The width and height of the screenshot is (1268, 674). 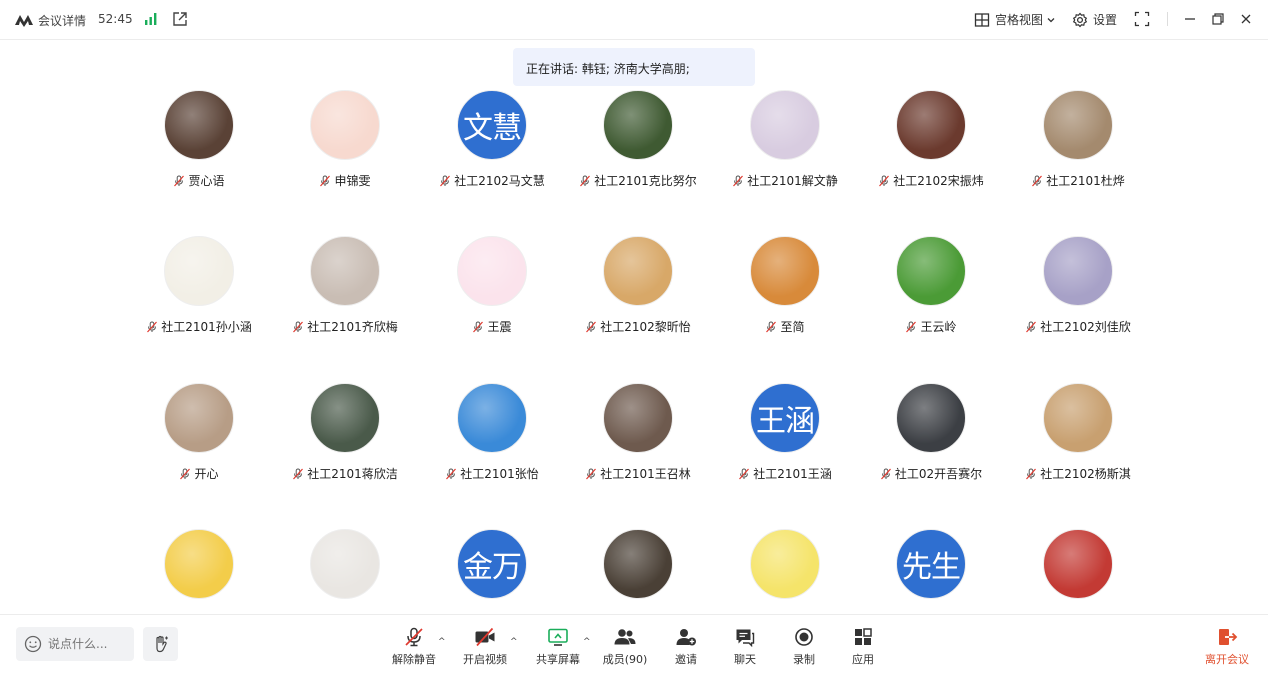 What do you see at coordinates (1080, 19) in the screenshot?
I see `gear-icon` at bounding box center [1080, 19].